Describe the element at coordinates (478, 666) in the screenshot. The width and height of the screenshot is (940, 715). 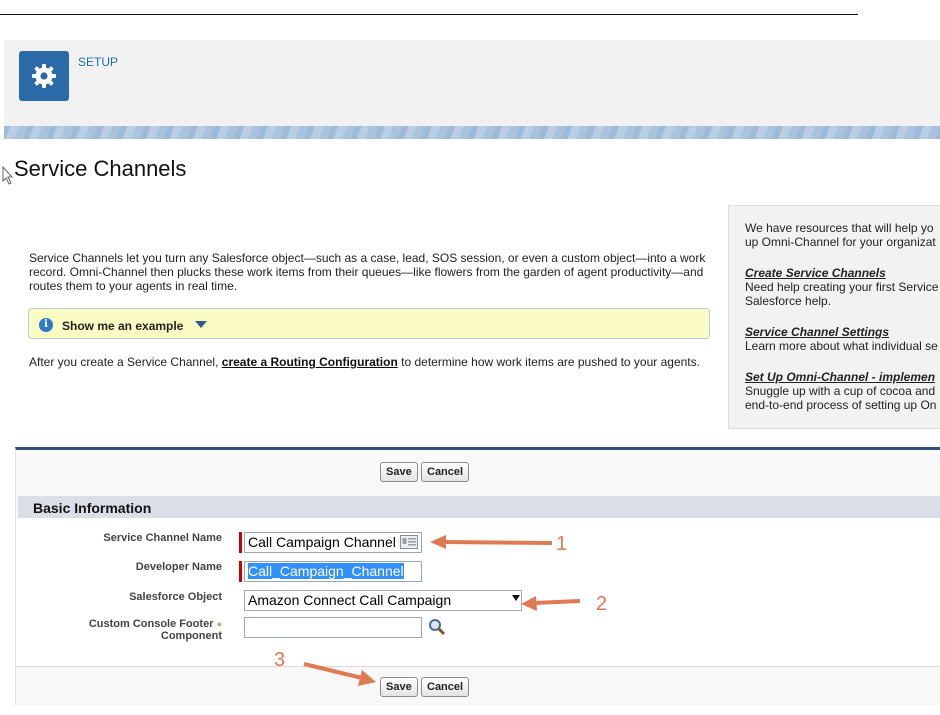
I see `form-divider` at that location.